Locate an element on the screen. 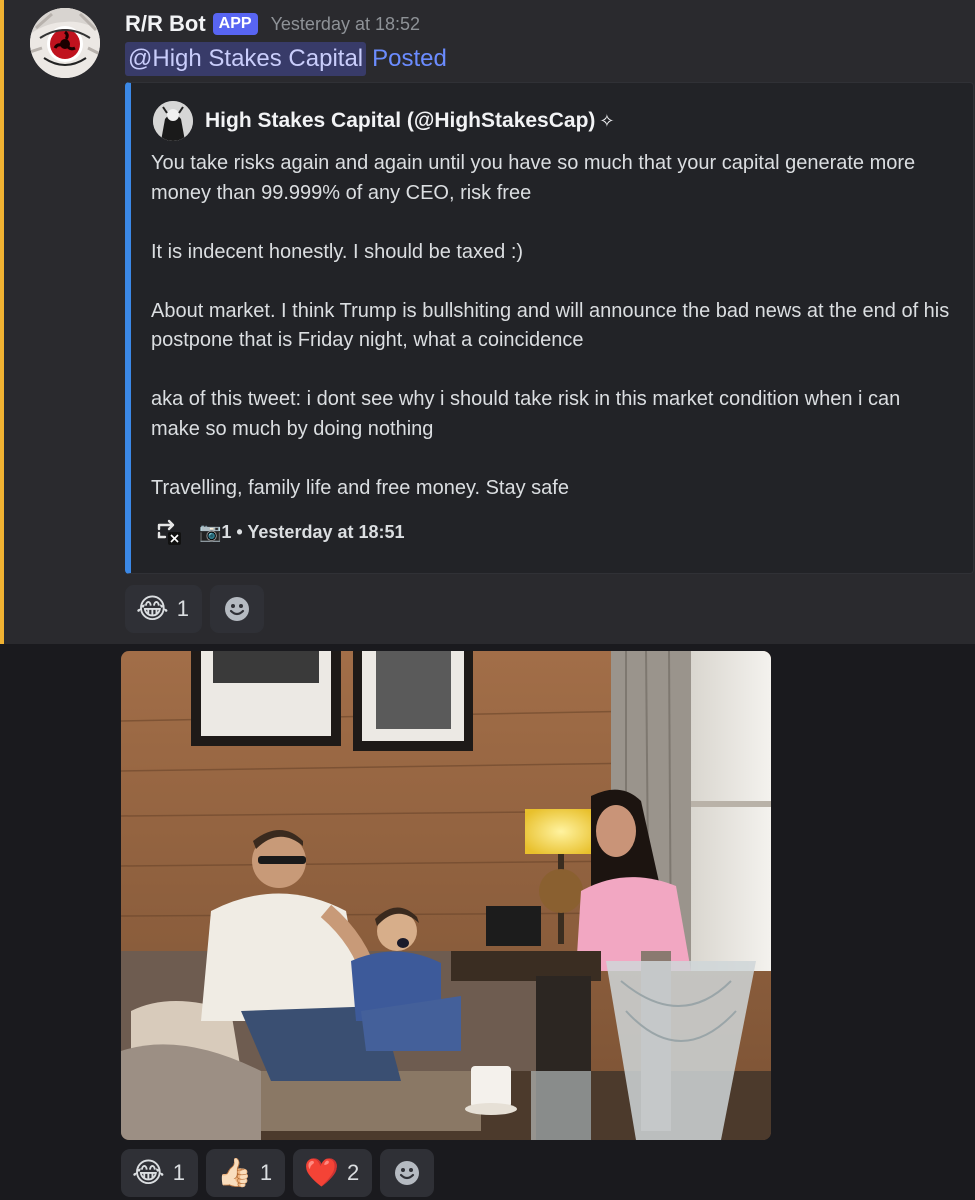  heart-emoji: ❤️ is located at coordinates (321, 1172).